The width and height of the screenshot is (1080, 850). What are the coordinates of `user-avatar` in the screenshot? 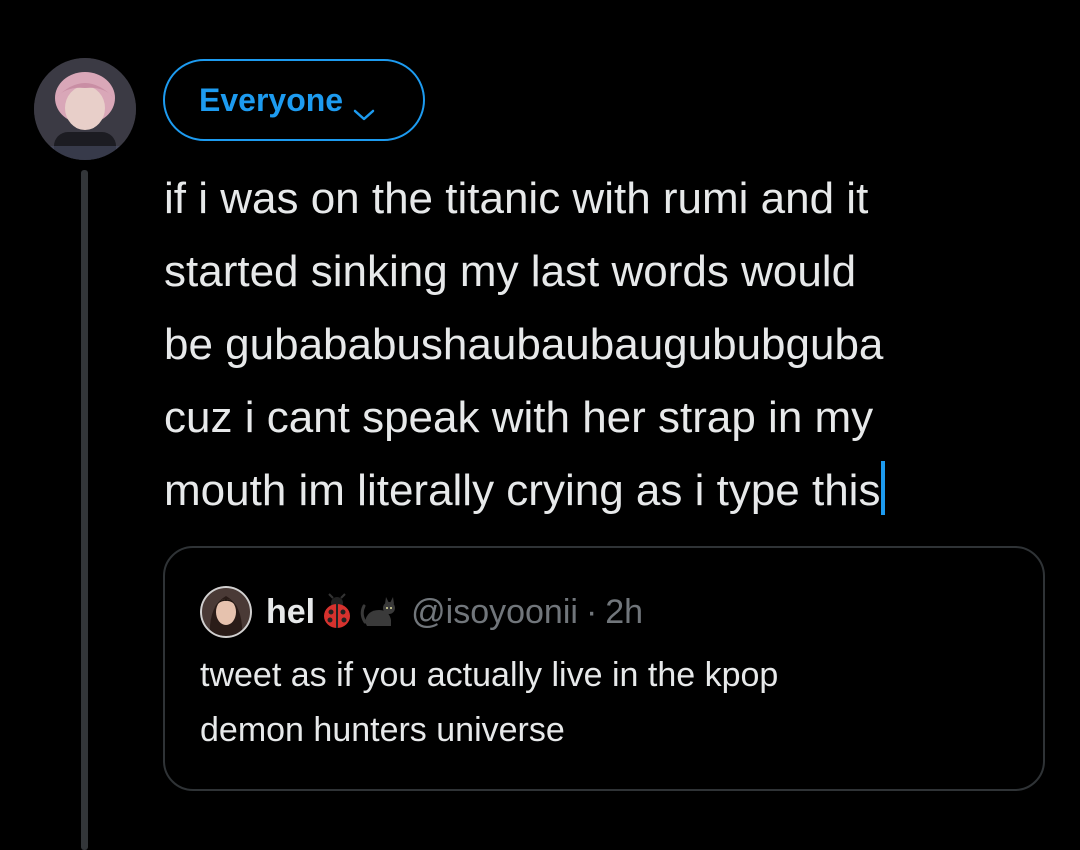 It's located at (85, 109).